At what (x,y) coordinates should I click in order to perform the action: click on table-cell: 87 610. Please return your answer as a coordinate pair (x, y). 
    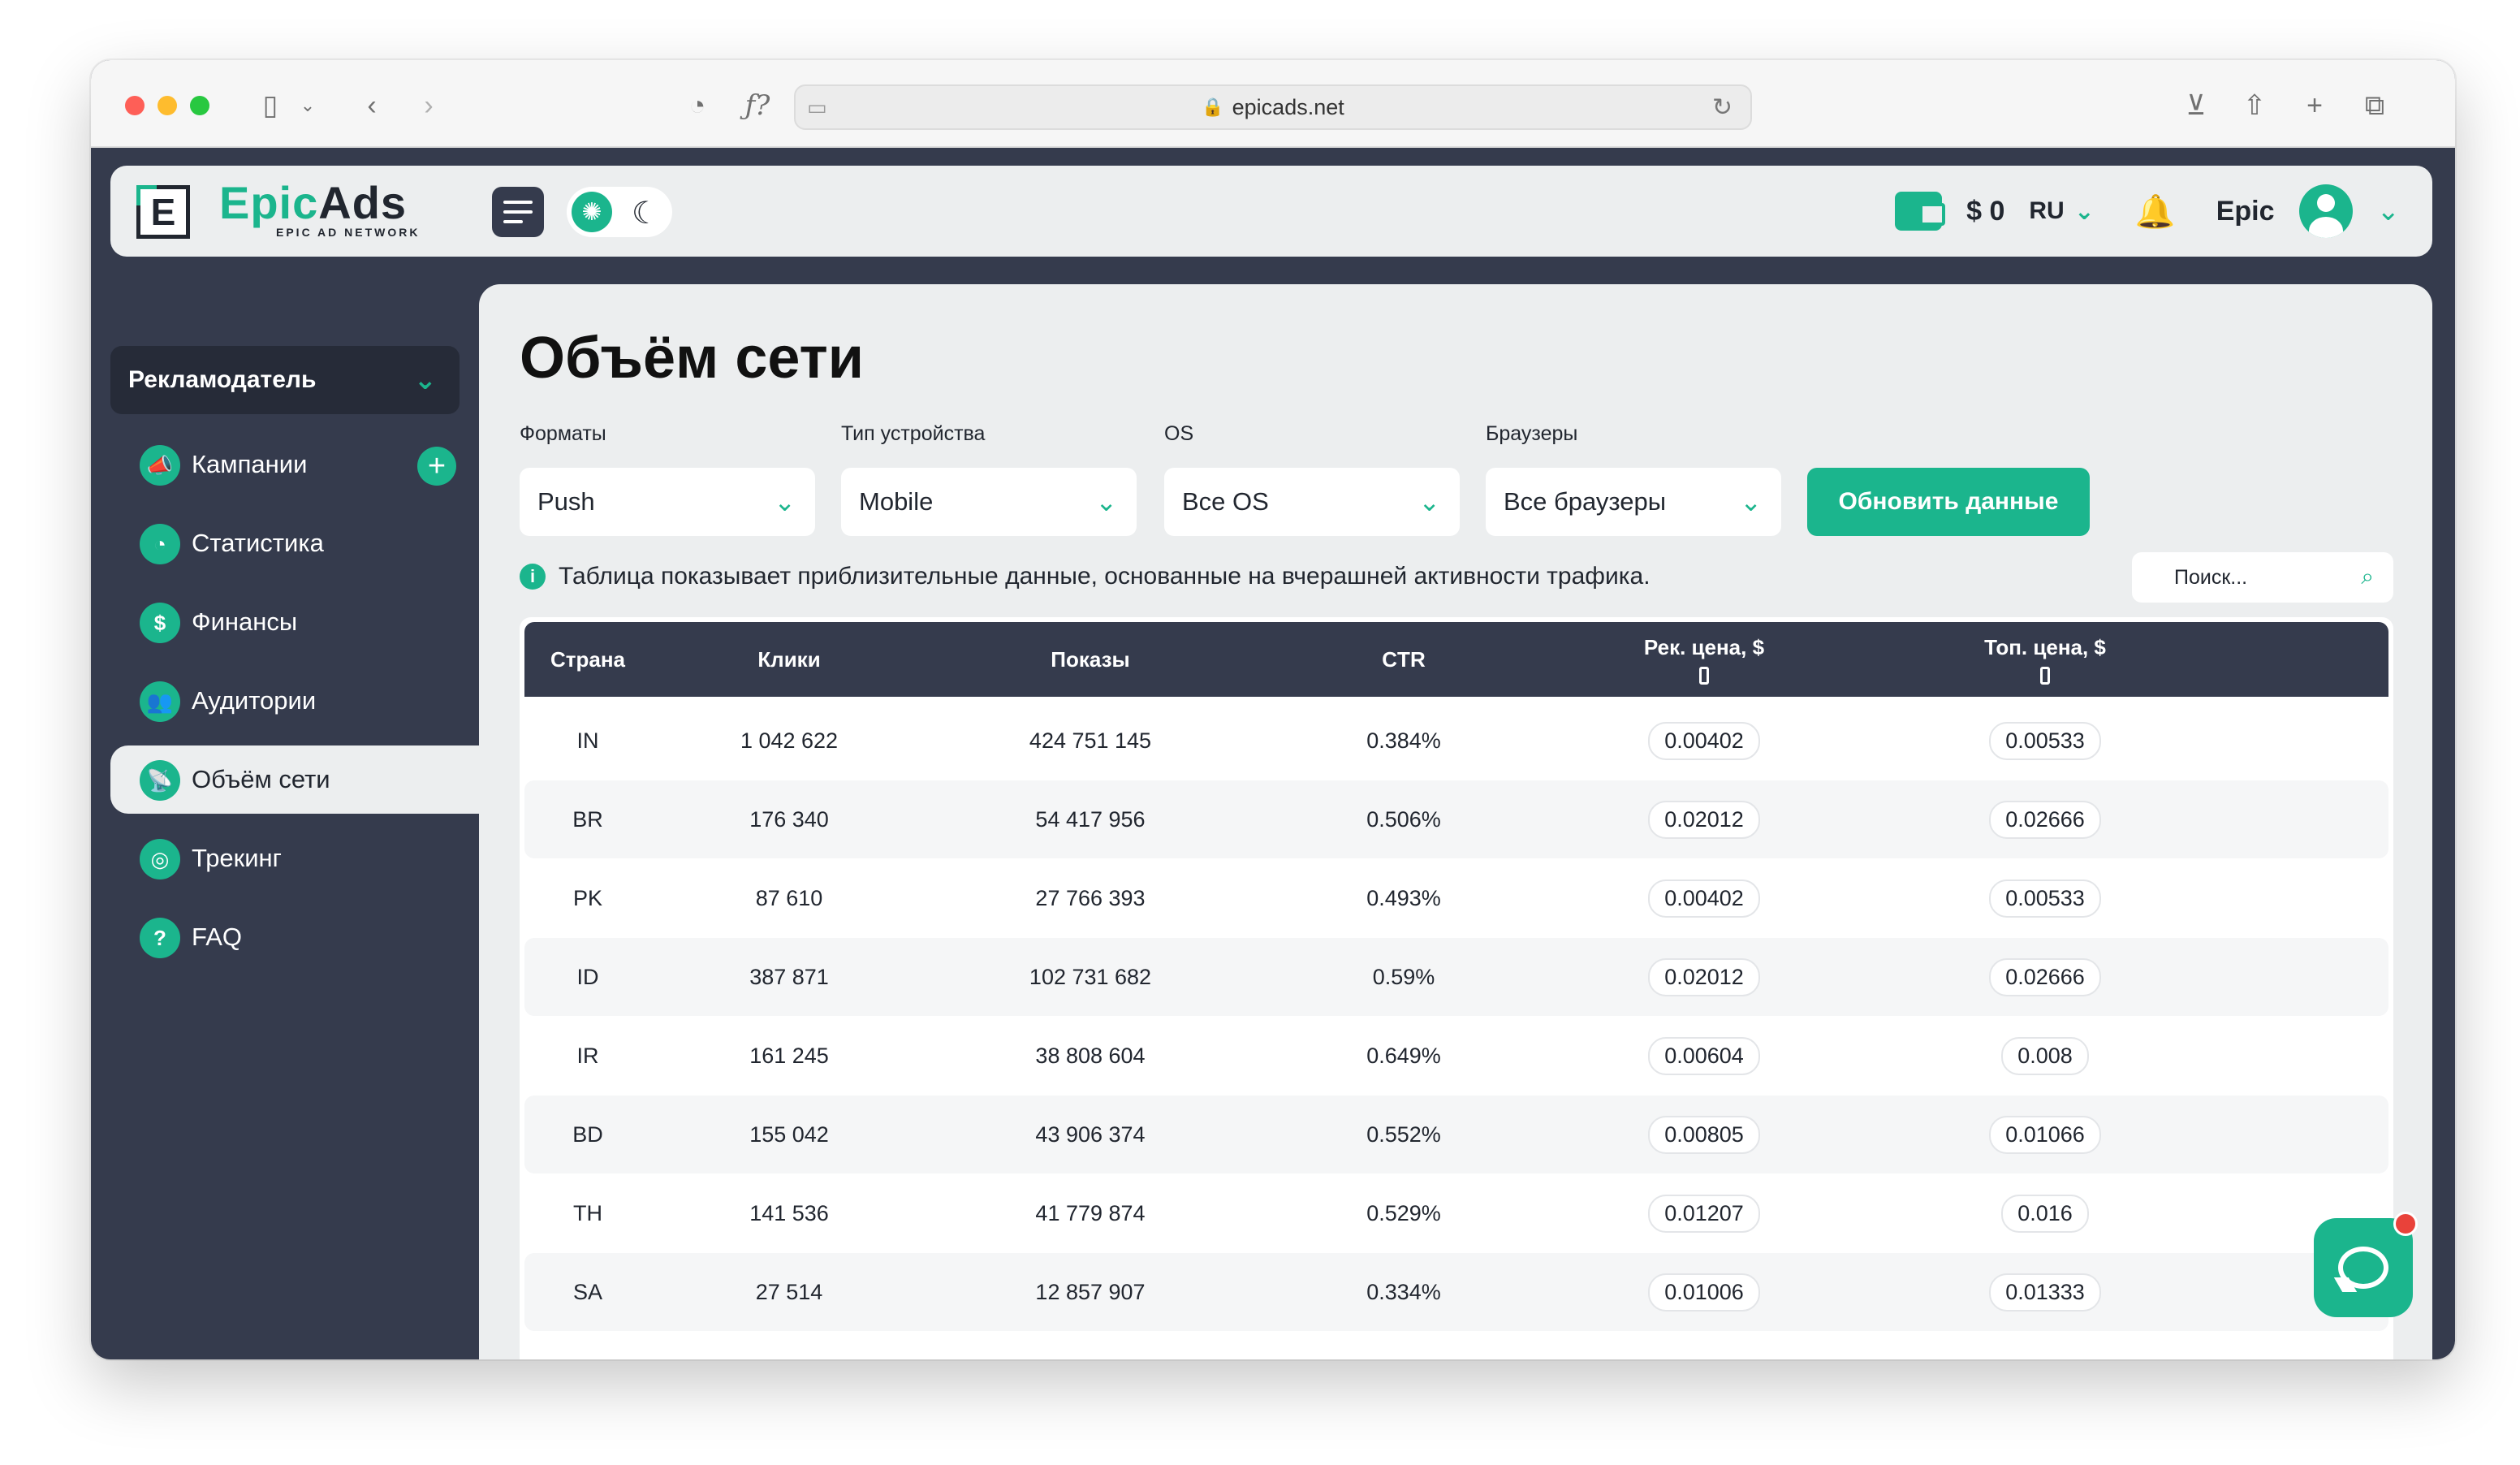
    Looking at the image, I should click on (789, 898).